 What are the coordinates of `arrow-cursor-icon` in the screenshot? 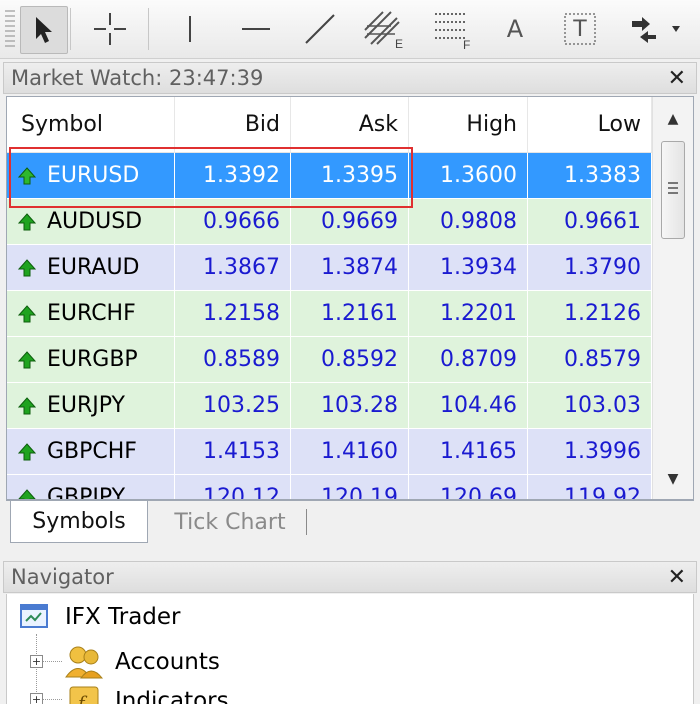 It's located at (44, 30).